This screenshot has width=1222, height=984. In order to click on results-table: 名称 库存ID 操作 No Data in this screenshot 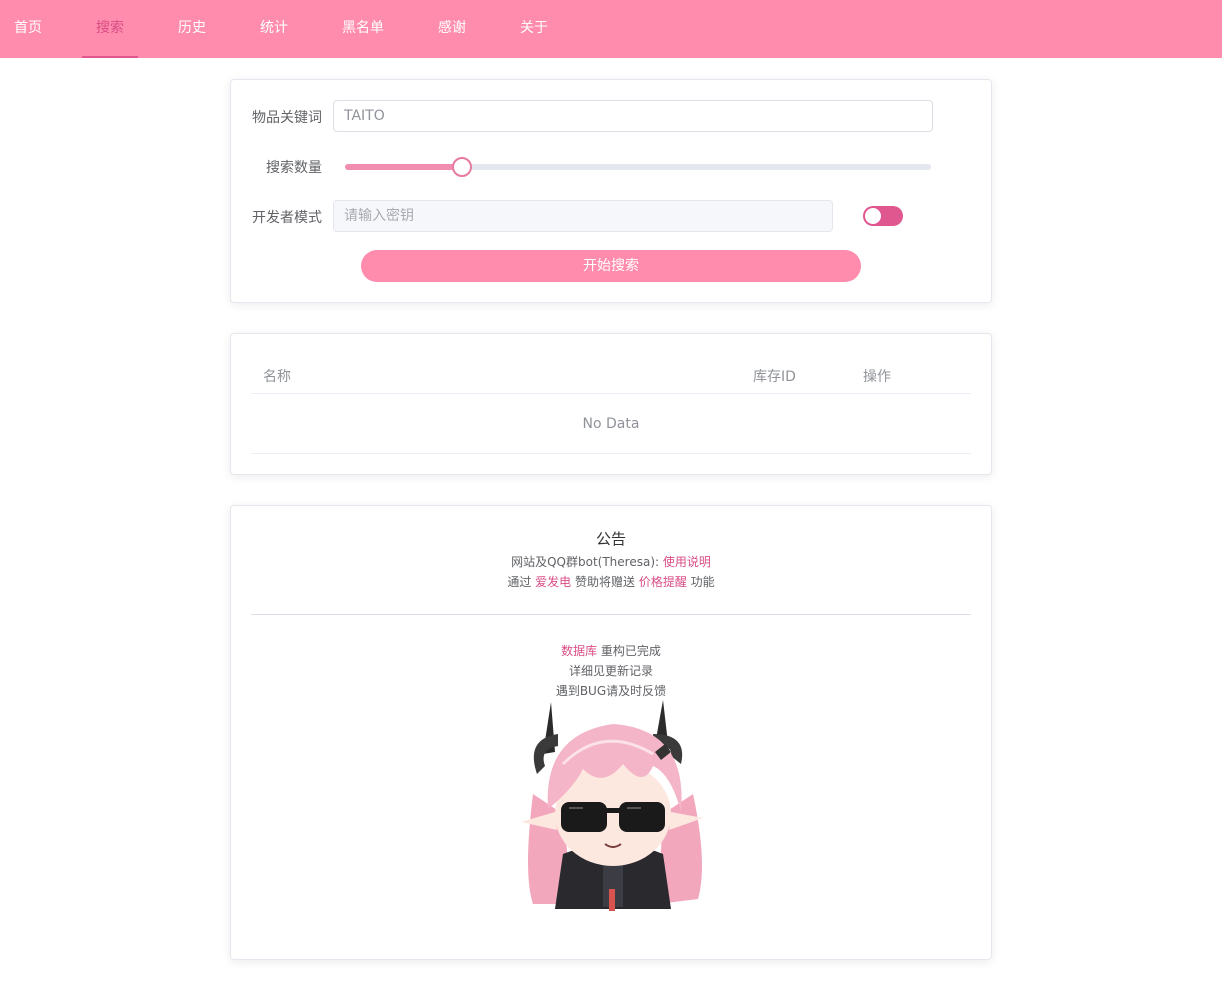, I will do `click(611, 404)`.